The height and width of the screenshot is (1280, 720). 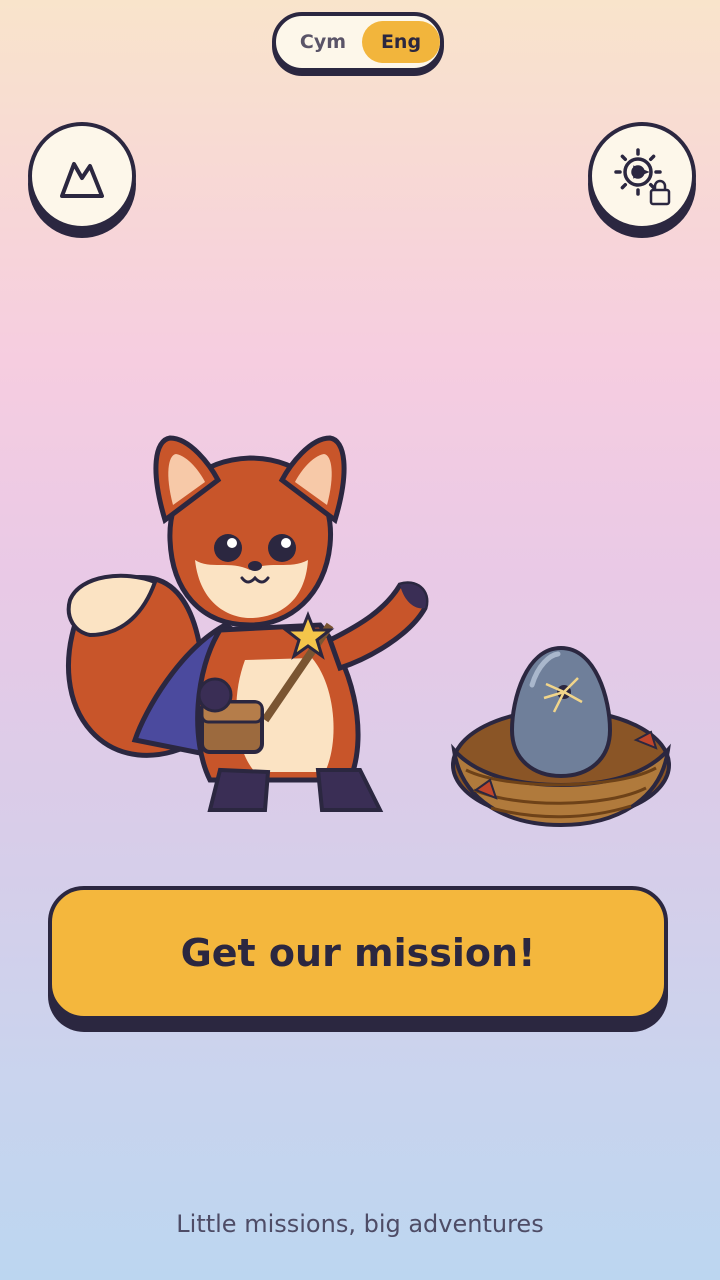 What do you see at coordinates (323, 42) in the screenshot?
I see `language-option-welsh: Cym` at bounding box center [323, 42].